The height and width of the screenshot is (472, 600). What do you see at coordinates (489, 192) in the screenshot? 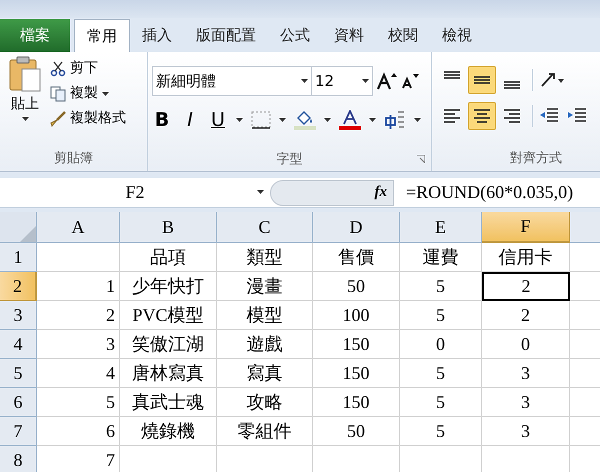
I see `formula-value: =ROUND(60*0.035,0)` at bounding box center [489, 192].